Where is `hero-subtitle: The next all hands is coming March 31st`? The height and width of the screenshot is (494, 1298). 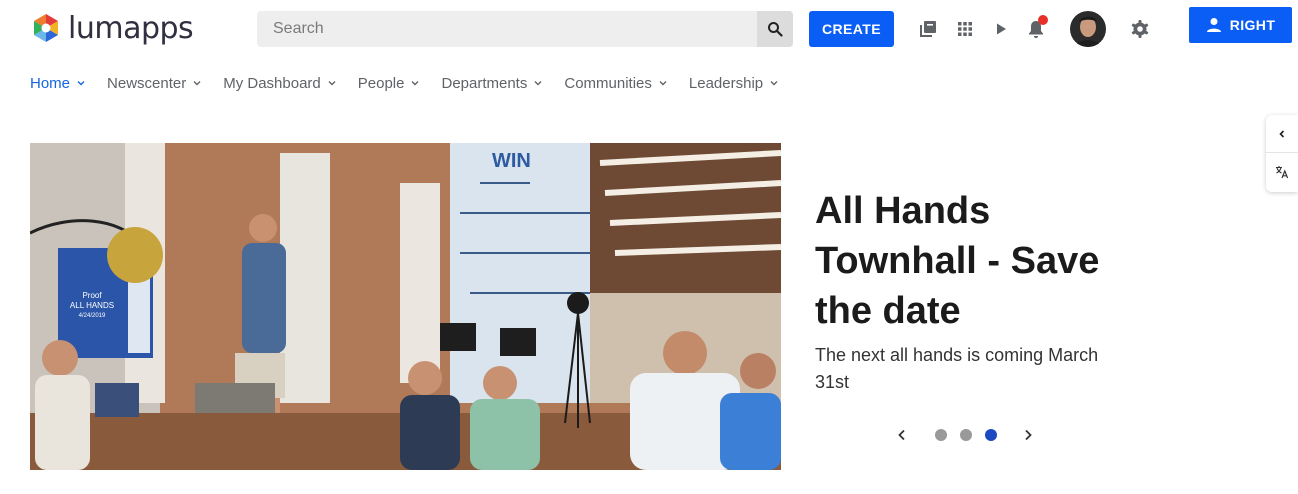 hero-subtitle: The next all hands is coming March 31st is located at coordinates (957, 368).